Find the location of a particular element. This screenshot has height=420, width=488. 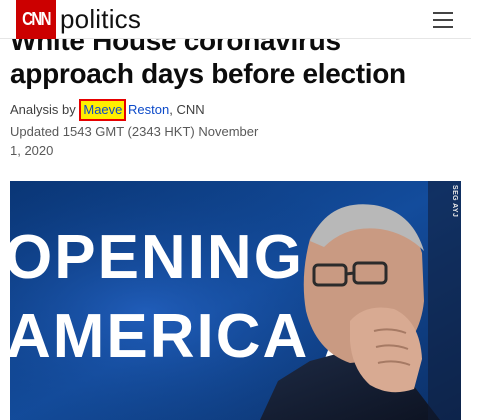

author-first-name-link: Maeve is located at coordinates (103, 110).